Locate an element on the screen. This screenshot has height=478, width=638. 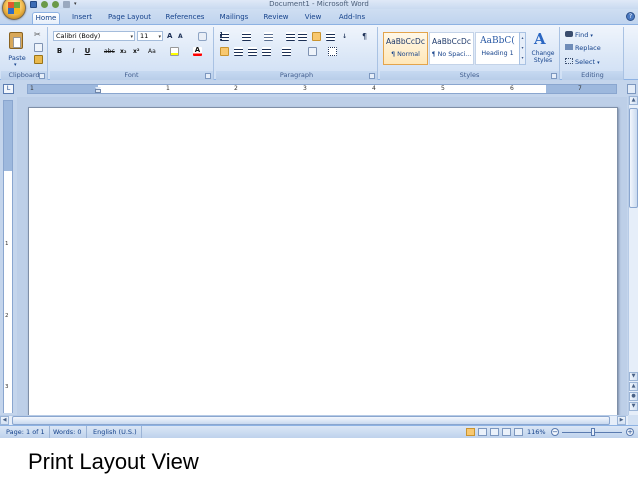
align-center-icon is located at coordinates (238, 51).